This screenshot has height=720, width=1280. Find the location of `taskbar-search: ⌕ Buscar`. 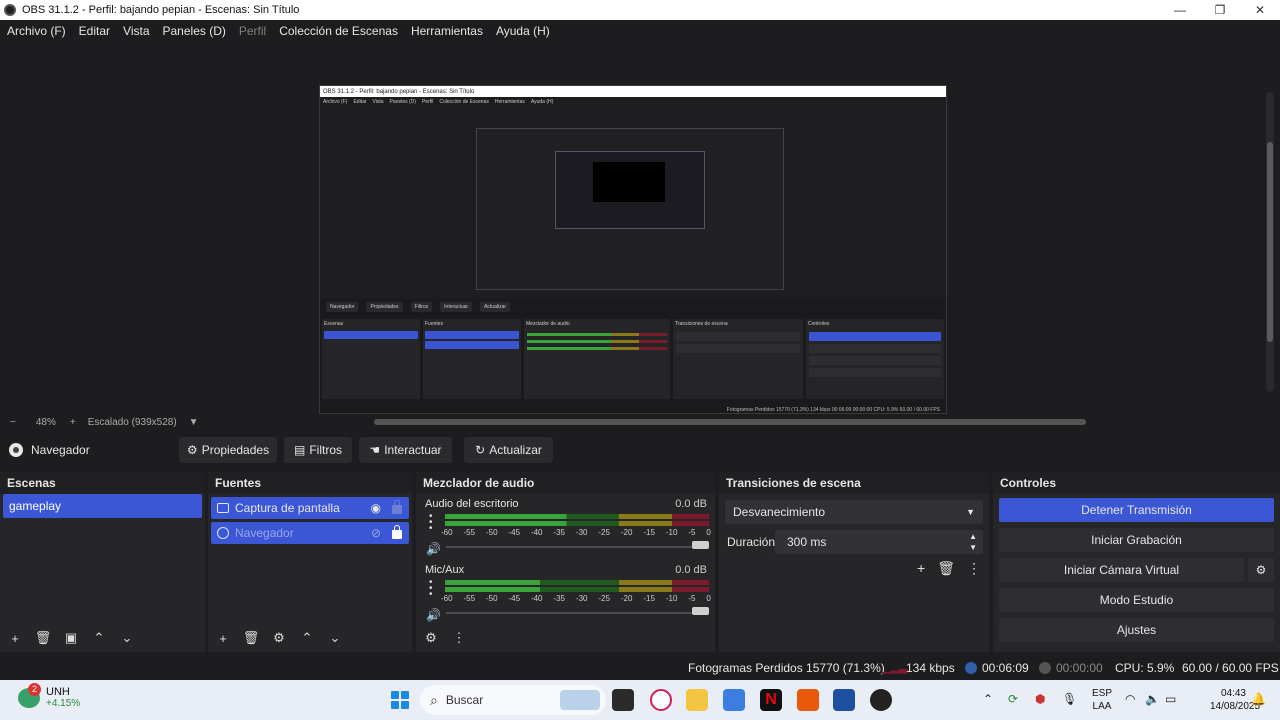

taskbar-search: ⌕ Buscar is located at coordinates (513, 700).